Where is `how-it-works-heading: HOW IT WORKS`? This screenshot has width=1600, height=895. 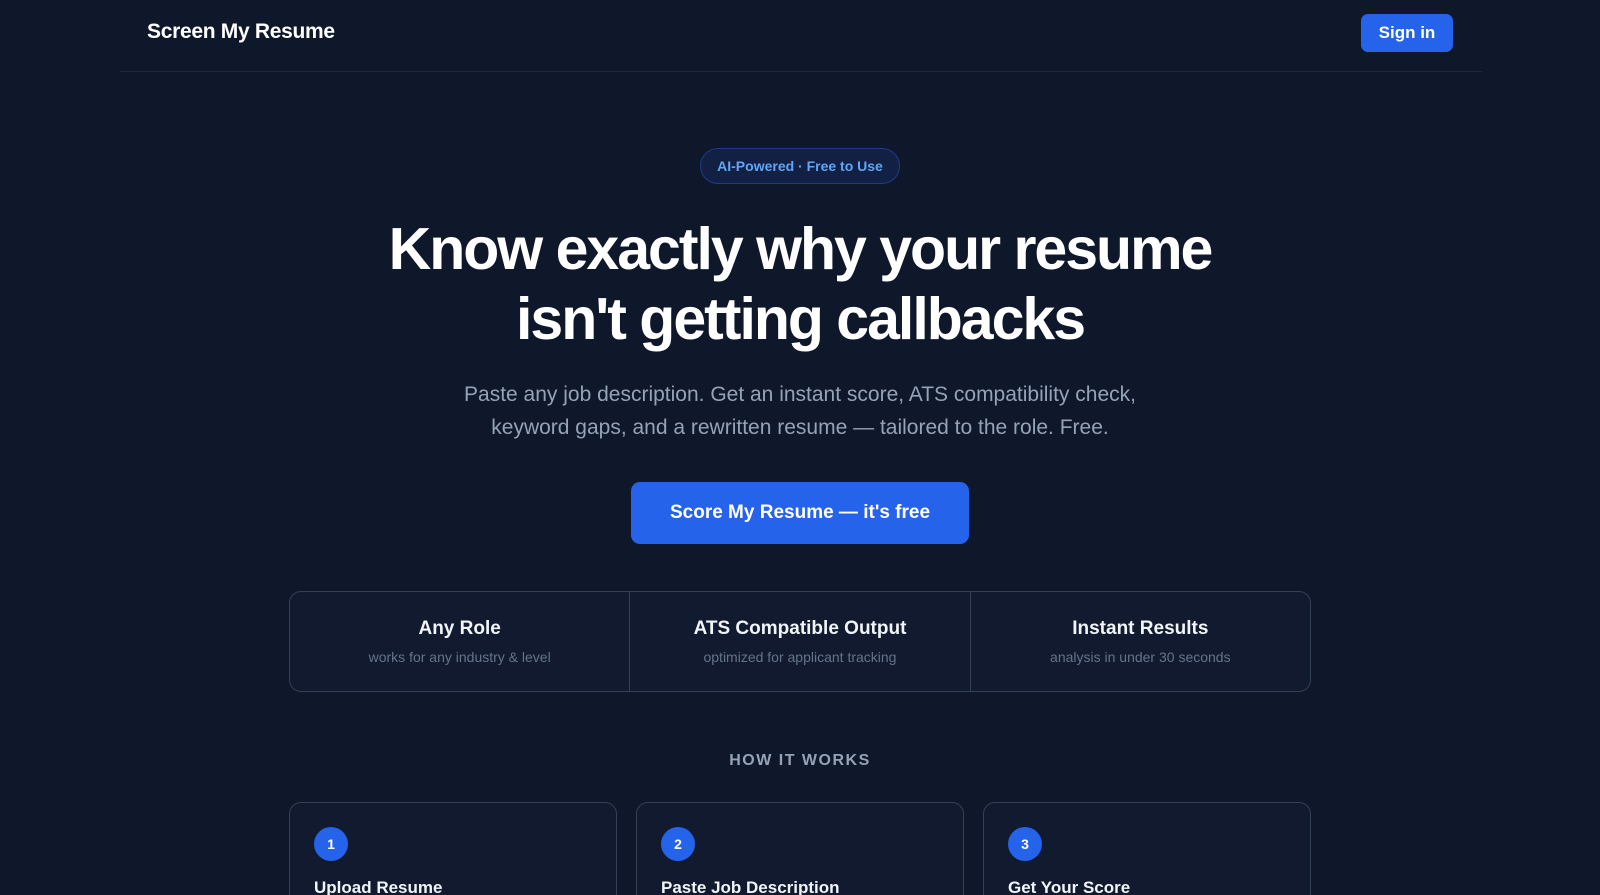 how-it-works-heading: HOW IT WORKS is located at coordinates (800, 760).